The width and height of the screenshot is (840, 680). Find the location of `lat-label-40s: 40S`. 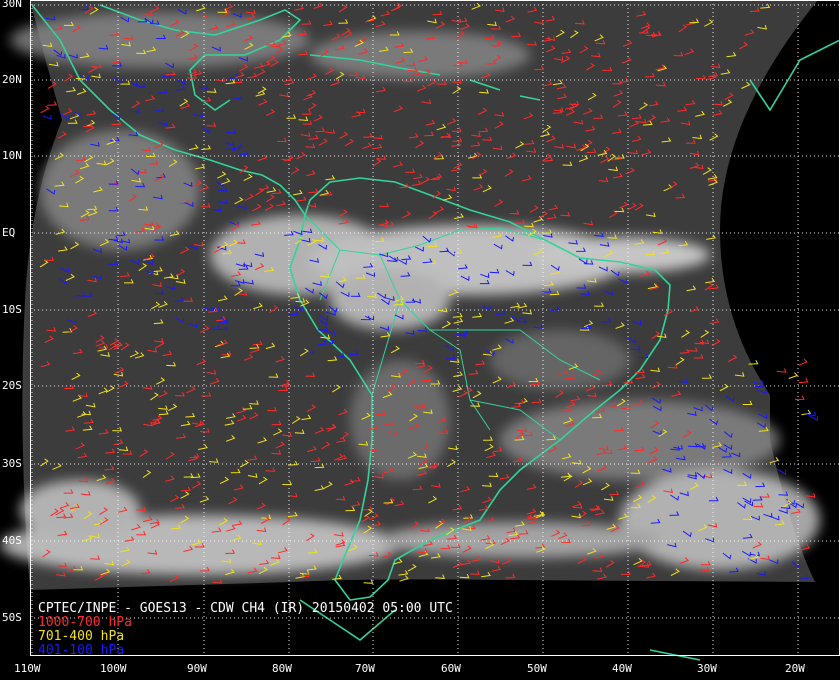

lat-label-40s: 40S is located at coordinates (12, 540).